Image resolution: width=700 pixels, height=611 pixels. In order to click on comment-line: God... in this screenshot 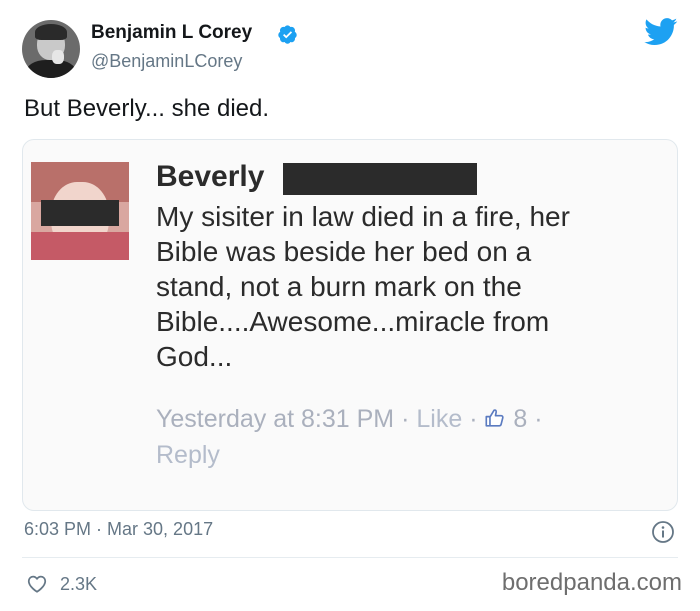, I will do `click(194, 356)`.